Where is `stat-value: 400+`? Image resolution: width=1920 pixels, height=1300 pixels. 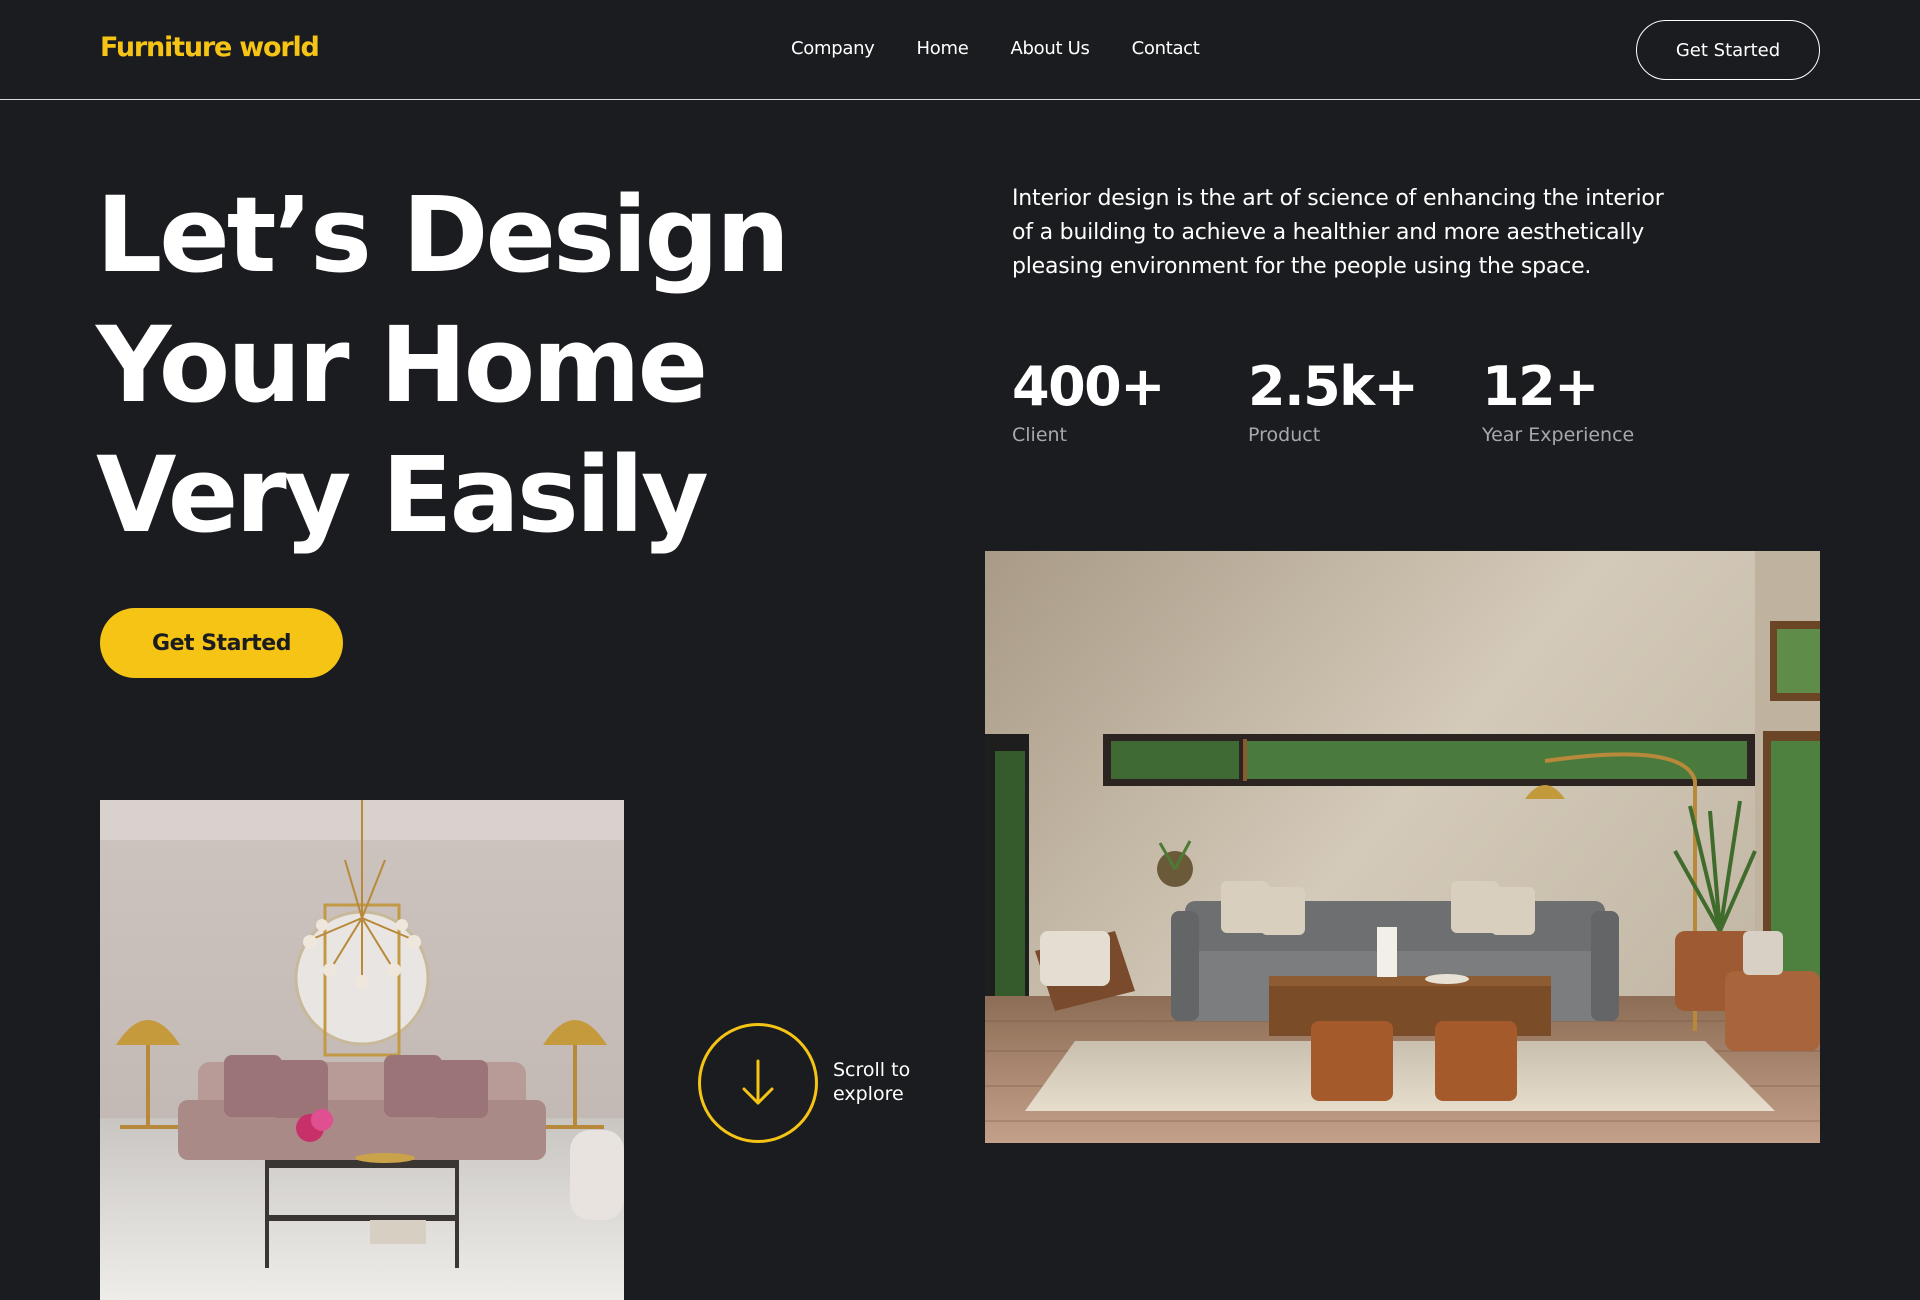 stat-value: 400+ is located at coordinates (1088, 386).